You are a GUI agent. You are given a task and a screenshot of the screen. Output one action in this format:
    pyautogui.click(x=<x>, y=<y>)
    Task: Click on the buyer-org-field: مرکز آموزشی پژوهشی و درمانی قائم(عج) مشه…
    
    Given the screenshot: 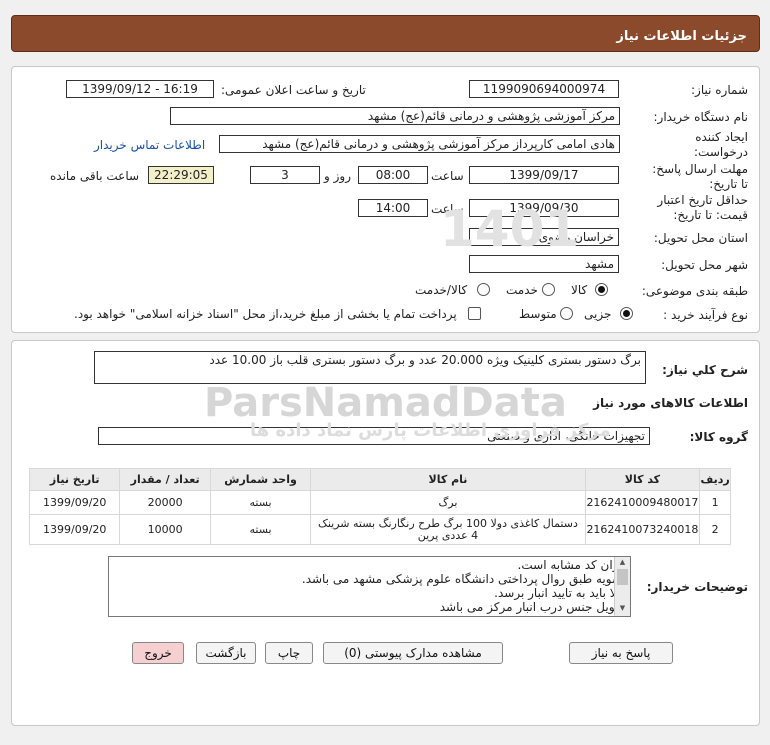 What is the action you would take?
    pyautogui.click(x=395, y=116)
    